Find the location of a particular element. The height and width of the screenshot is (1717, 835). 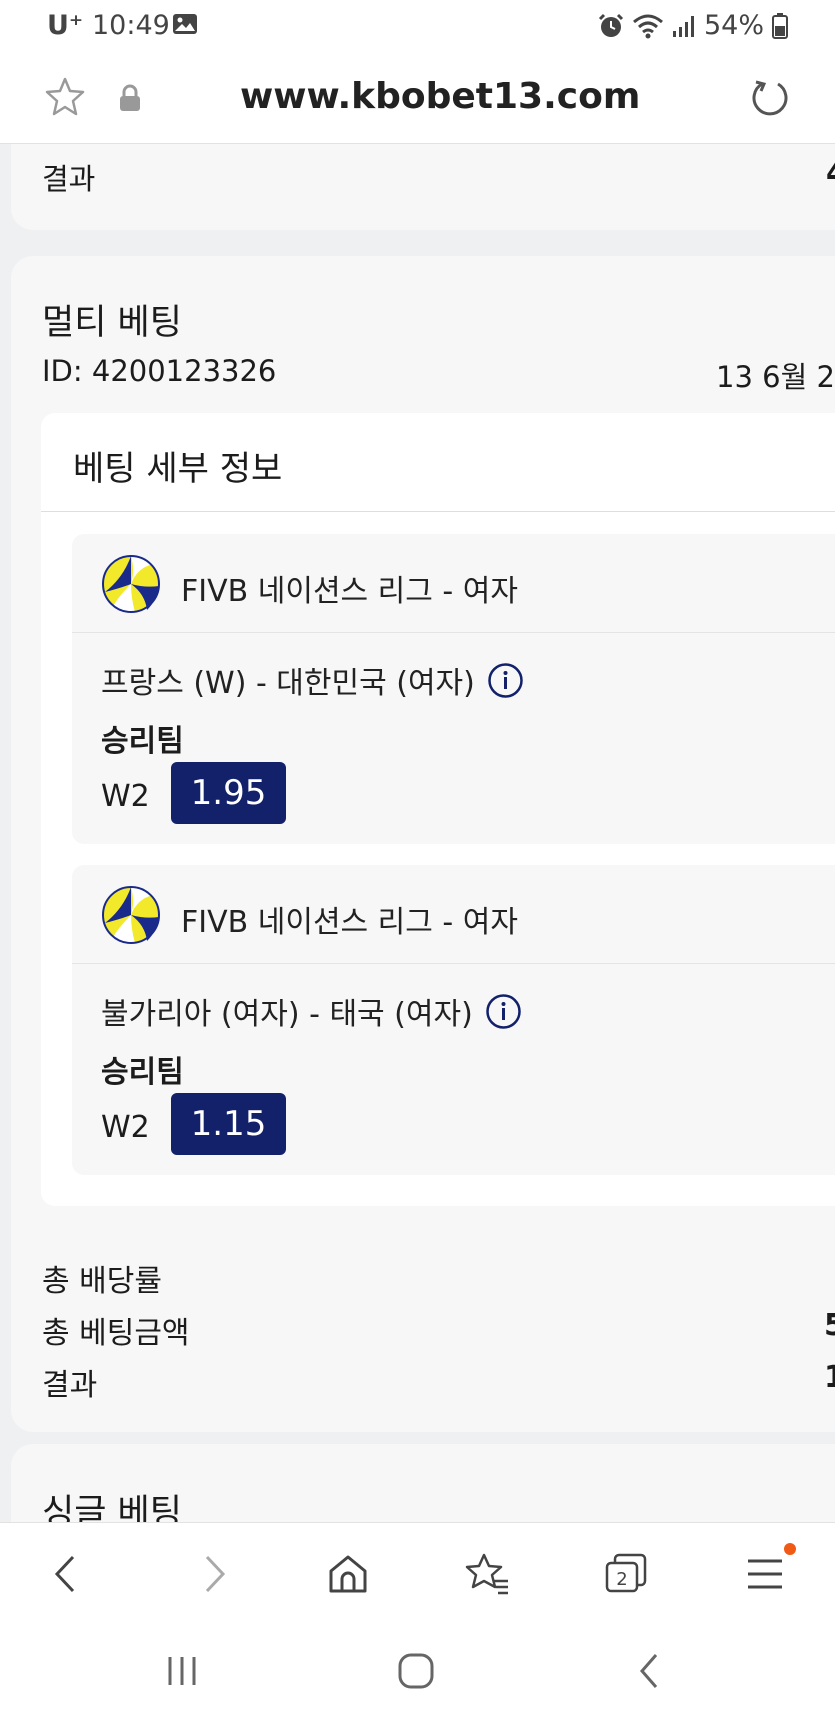

notification-dot is located at coordinates (790, 1549).